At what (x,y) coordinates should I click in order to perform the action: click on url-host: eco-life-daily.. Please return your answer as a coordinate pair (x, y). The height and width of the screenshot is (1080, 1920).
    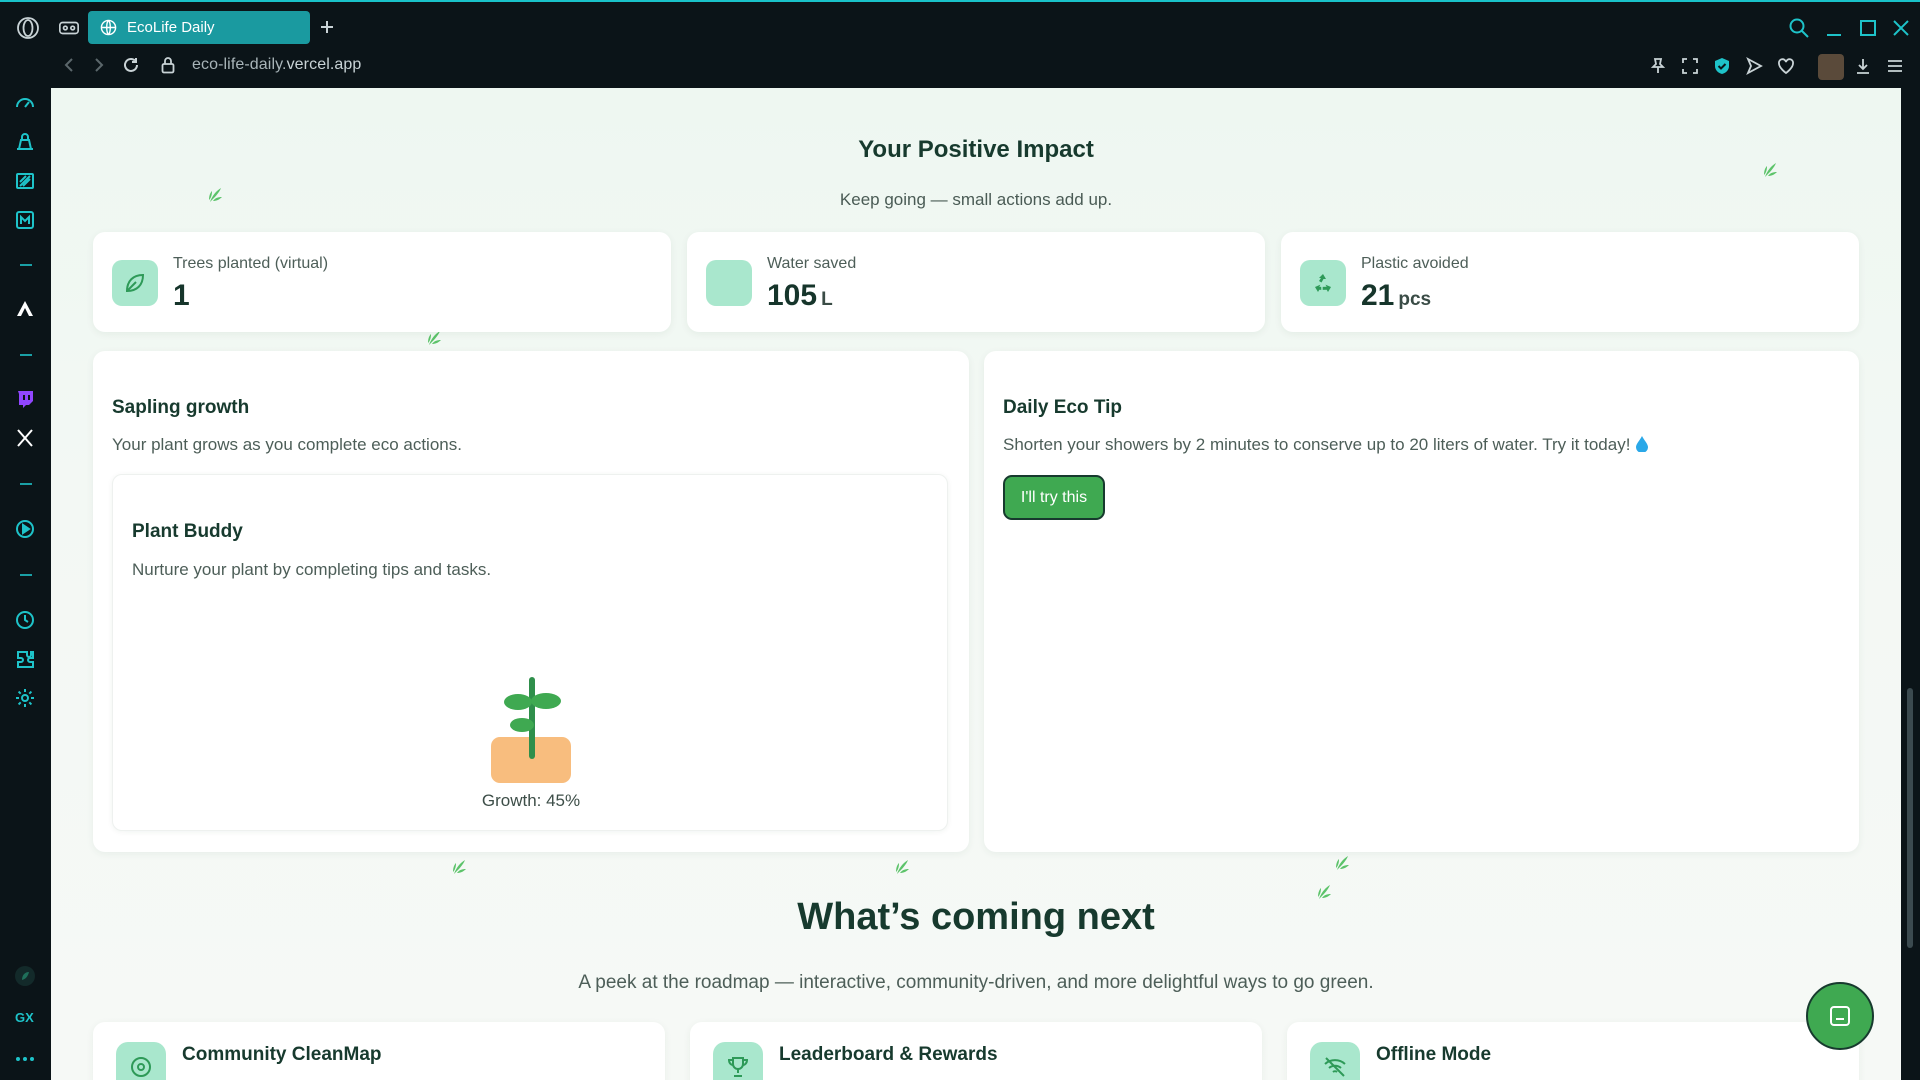
    Looking at the image, I should click on (239, 64).